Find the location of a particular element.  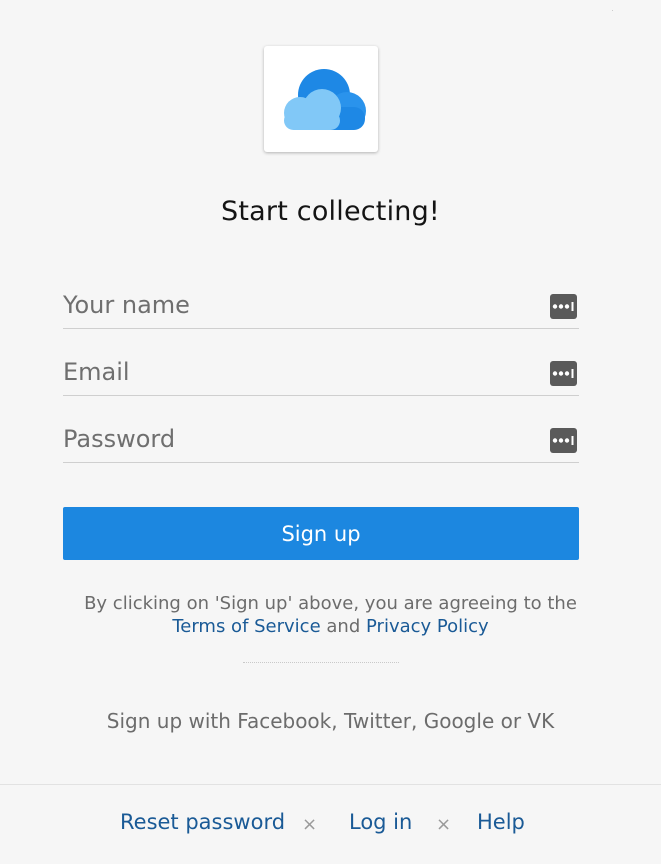

terms-and-text: and is located at coordinates (343, 626).